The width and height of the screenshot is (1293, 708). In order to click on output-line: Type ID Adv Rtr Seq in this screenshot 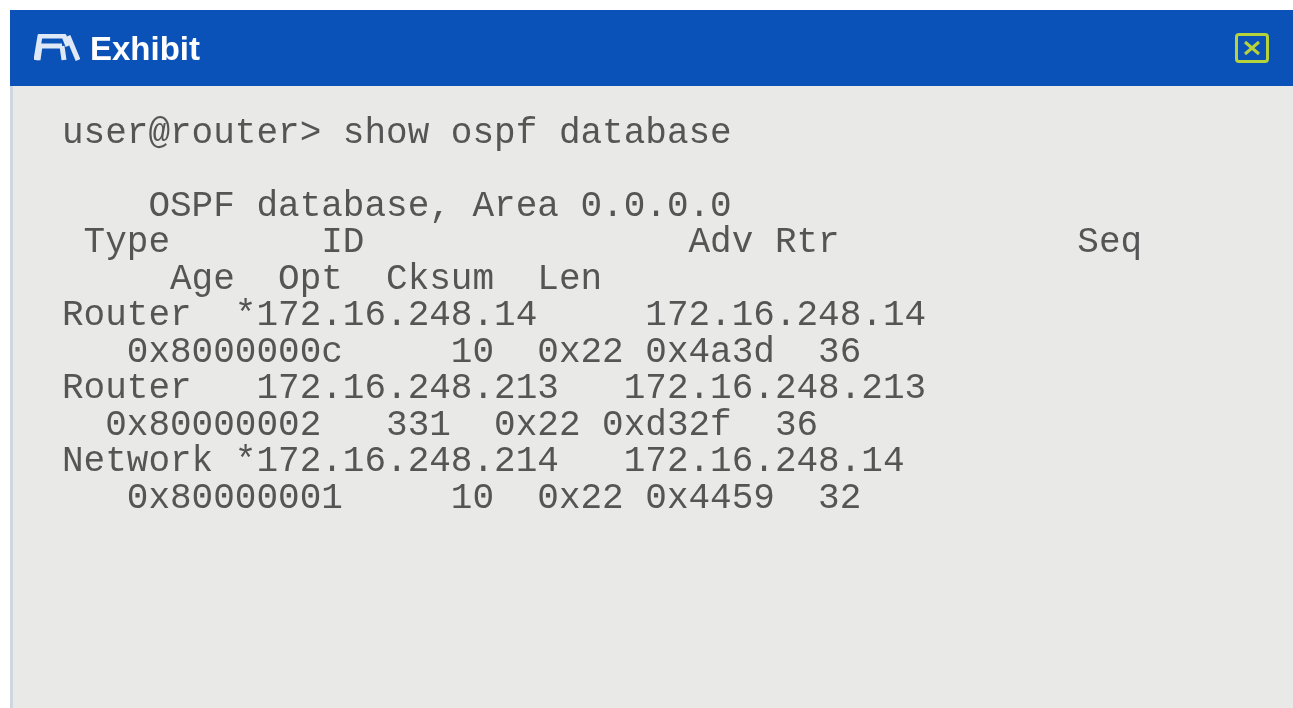, I will do `click(612, 243)`.